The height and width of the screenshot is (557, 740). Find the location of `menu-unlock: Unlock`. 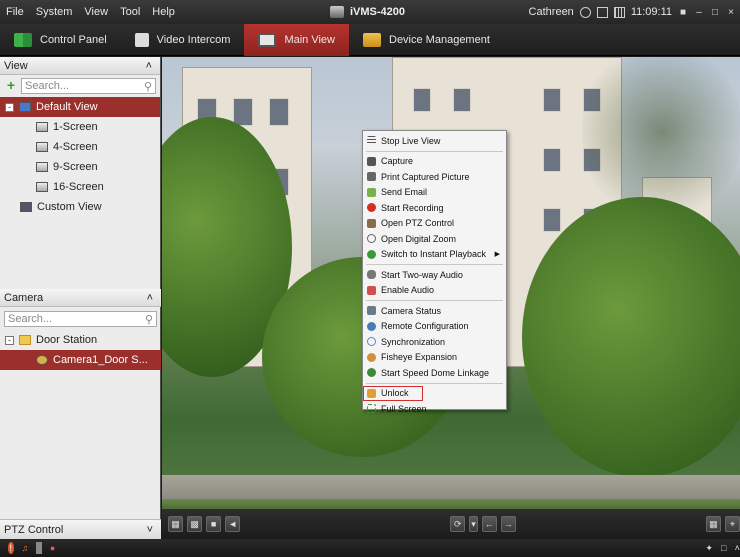

menu-unlock: Unlock is located at coordinates (393, 393).